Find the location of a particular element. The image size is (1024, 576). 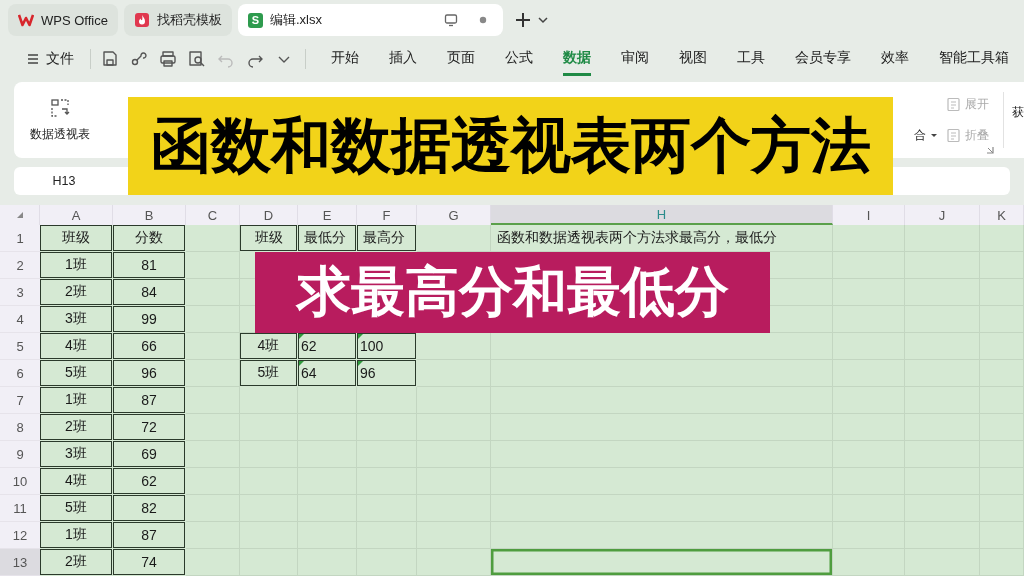

column-header: F is located at coordinates (387, 215).